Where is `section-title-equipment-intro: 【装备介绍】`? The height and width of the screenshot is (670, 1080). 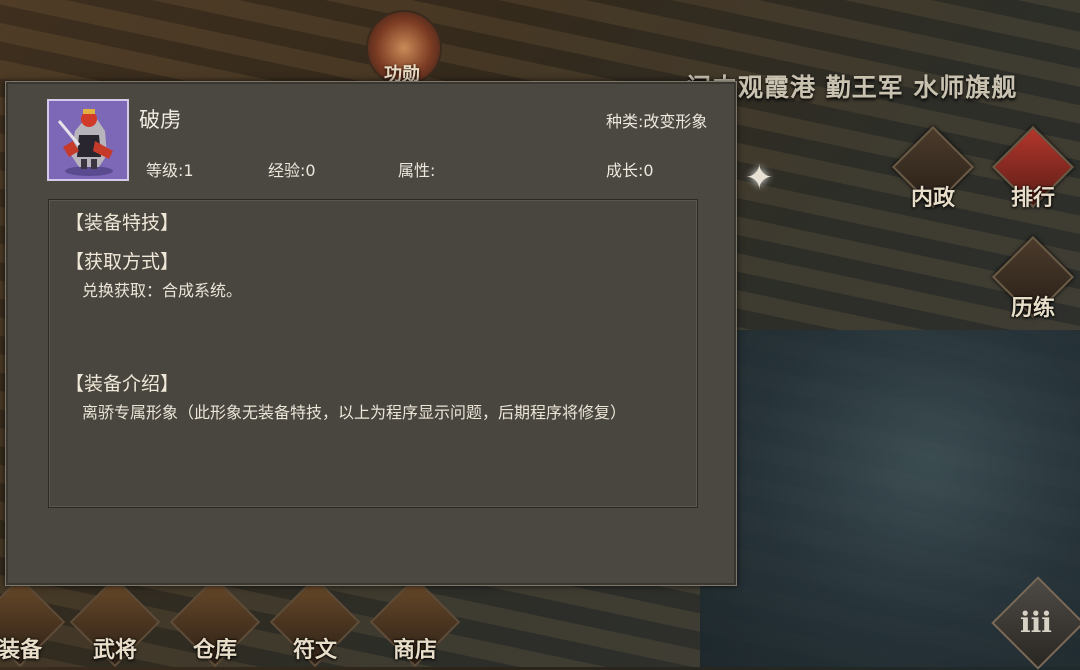 section-title-equipment-intro: 【装备介绍】 is located at coordinates (122, 384).